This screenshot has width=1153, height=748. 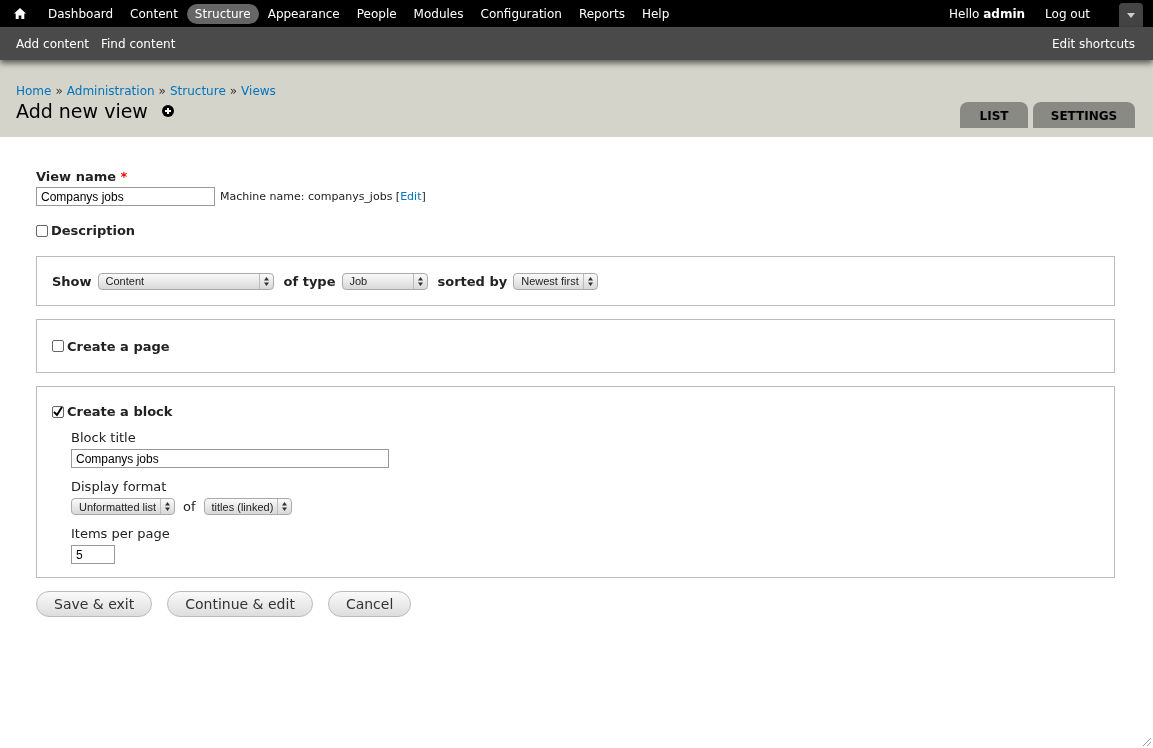 I want to click on field-label: Items per page, so click(x=121, y=533).